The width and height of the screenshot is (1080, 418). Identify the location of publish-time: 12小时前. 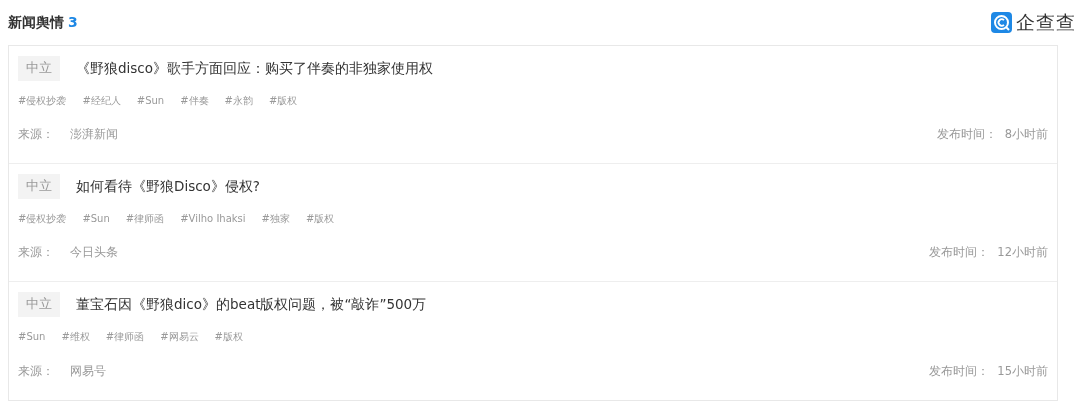
(1022, 252).